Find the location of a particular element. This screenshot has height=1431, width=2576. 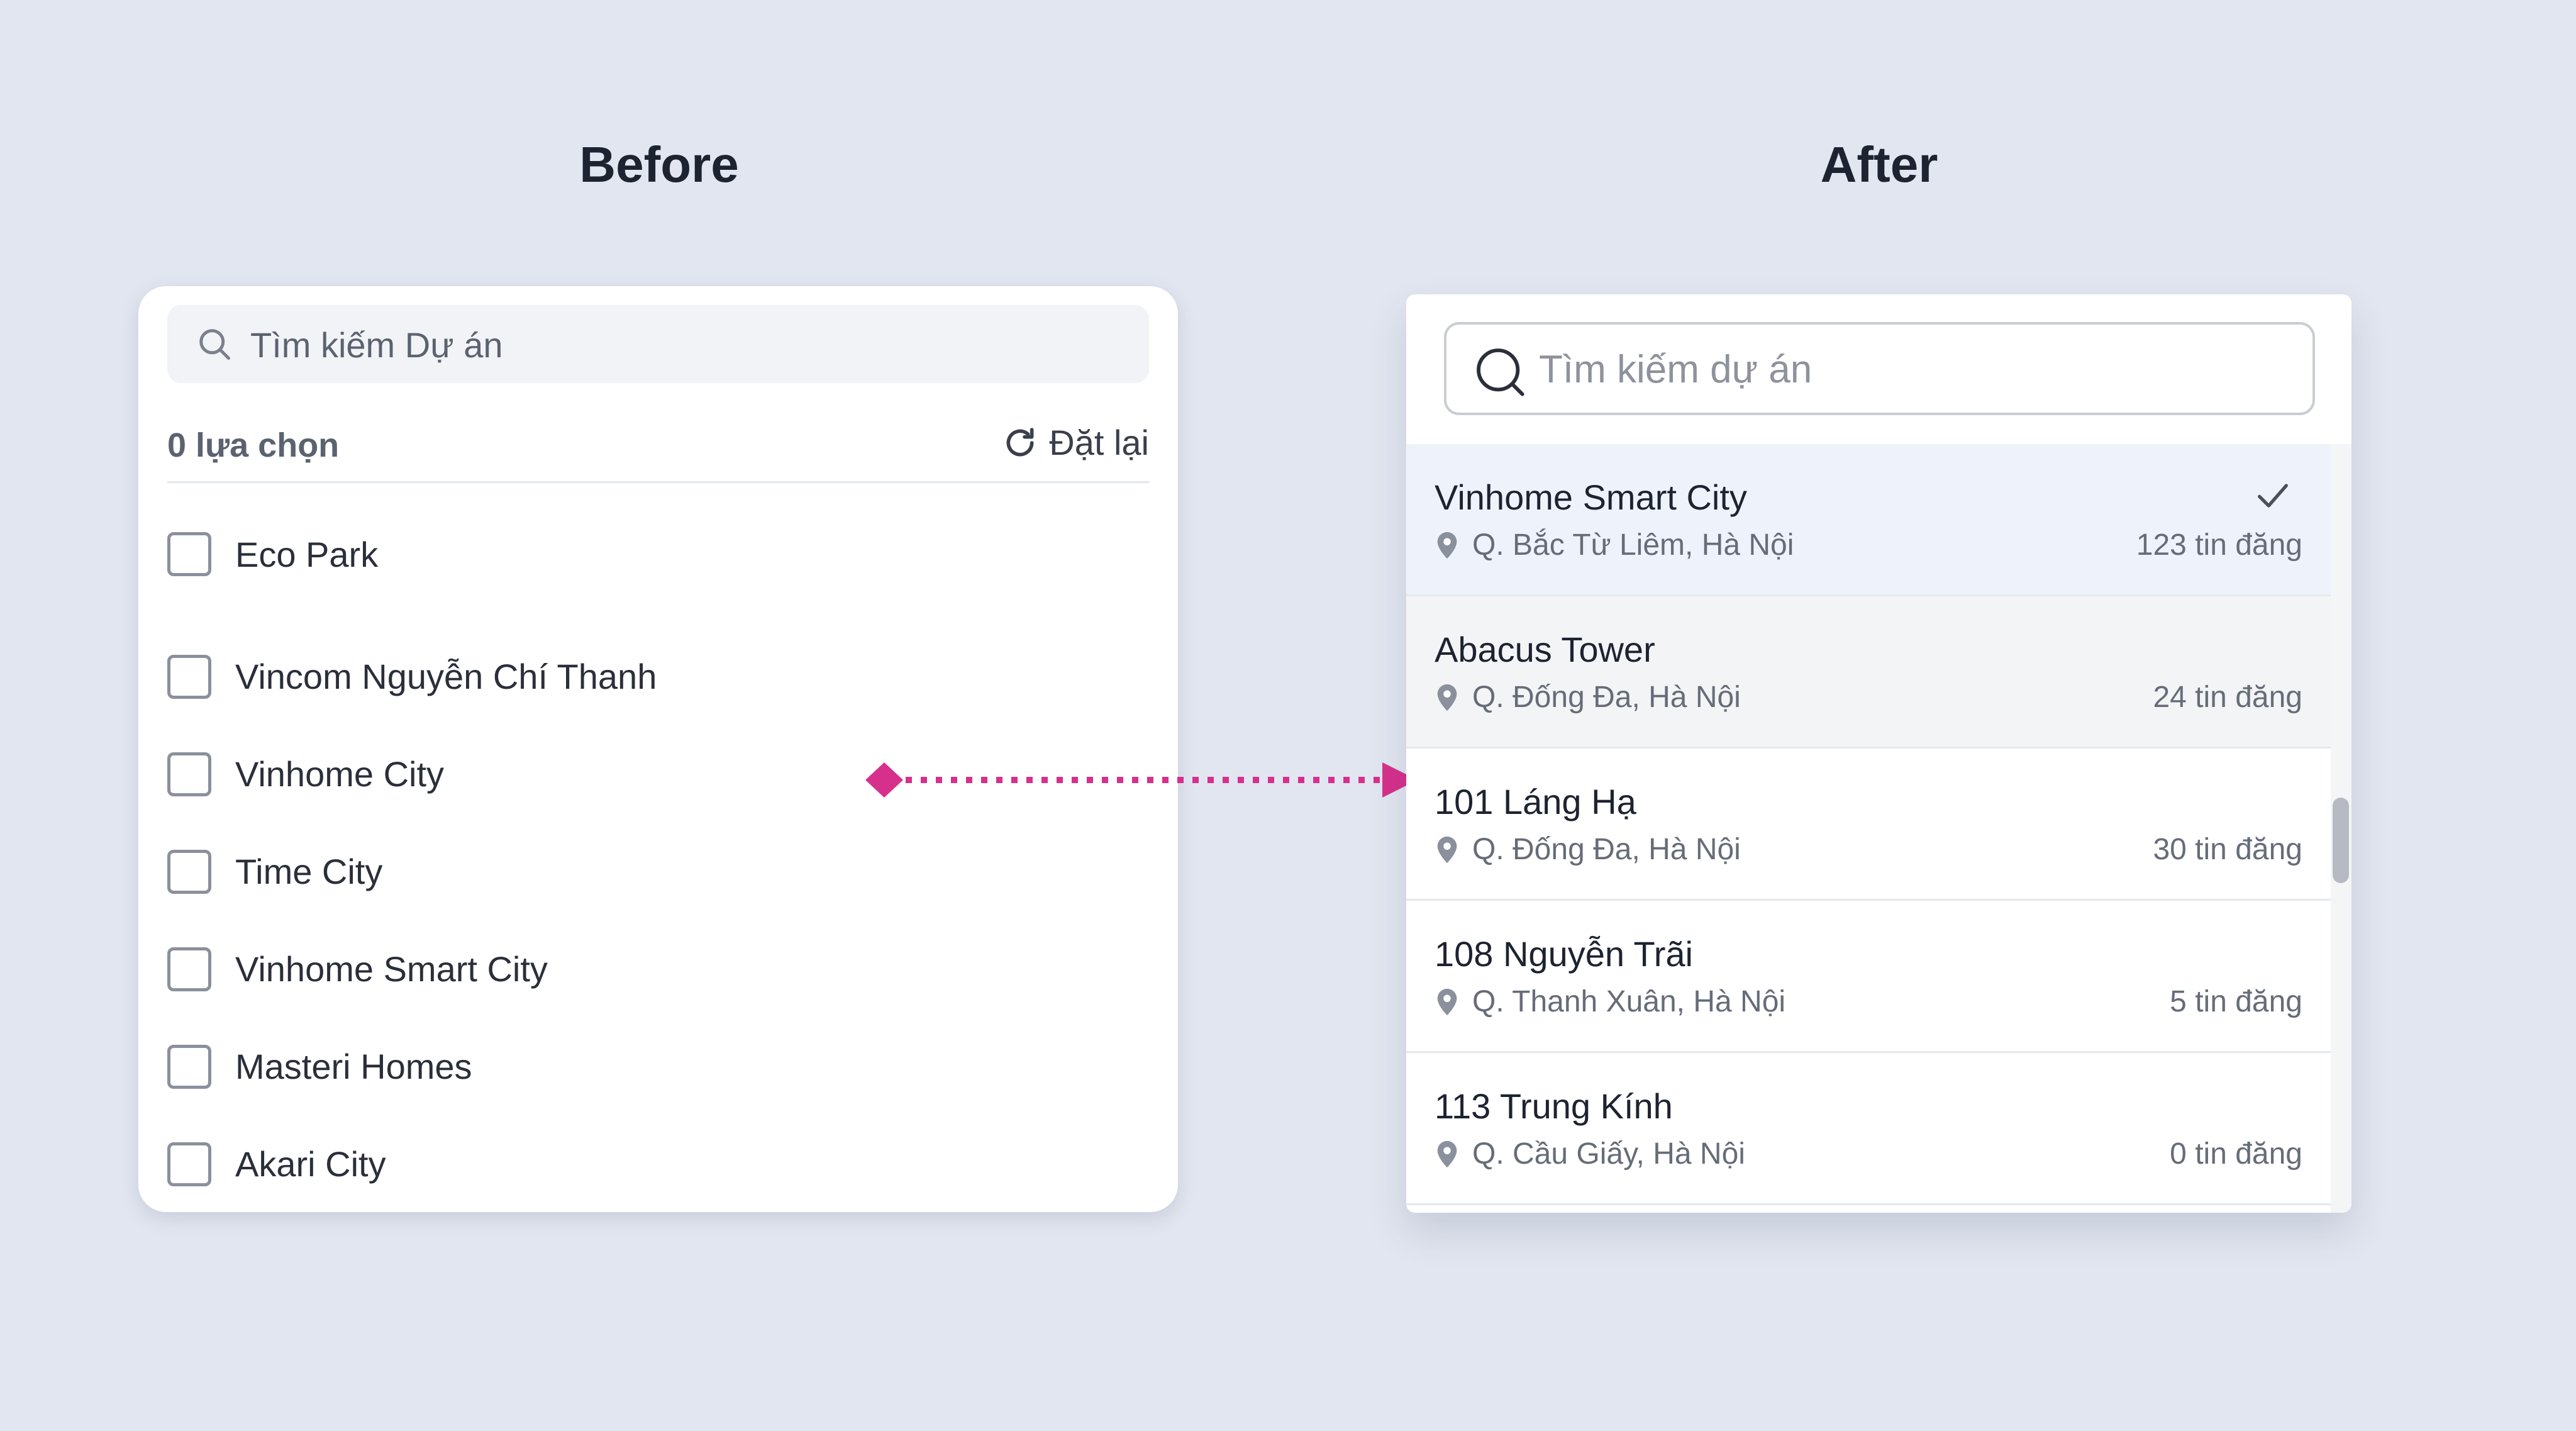

checkmark-icon is located at coordinates (2273, 496).